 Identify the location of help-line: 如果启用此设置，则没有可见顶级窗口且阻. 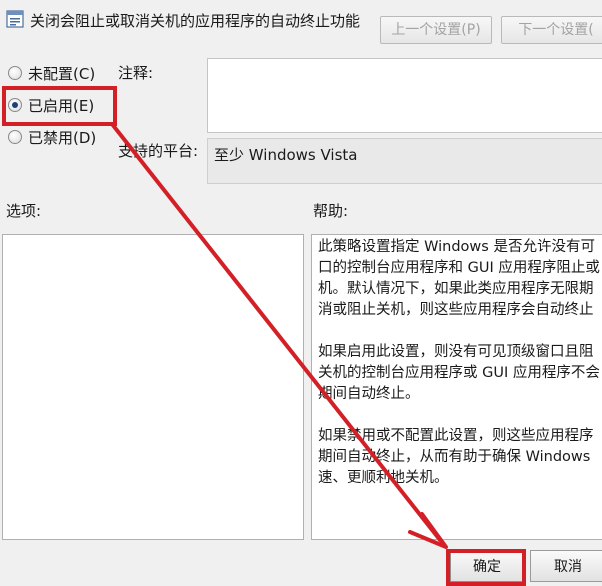
(456, 352).